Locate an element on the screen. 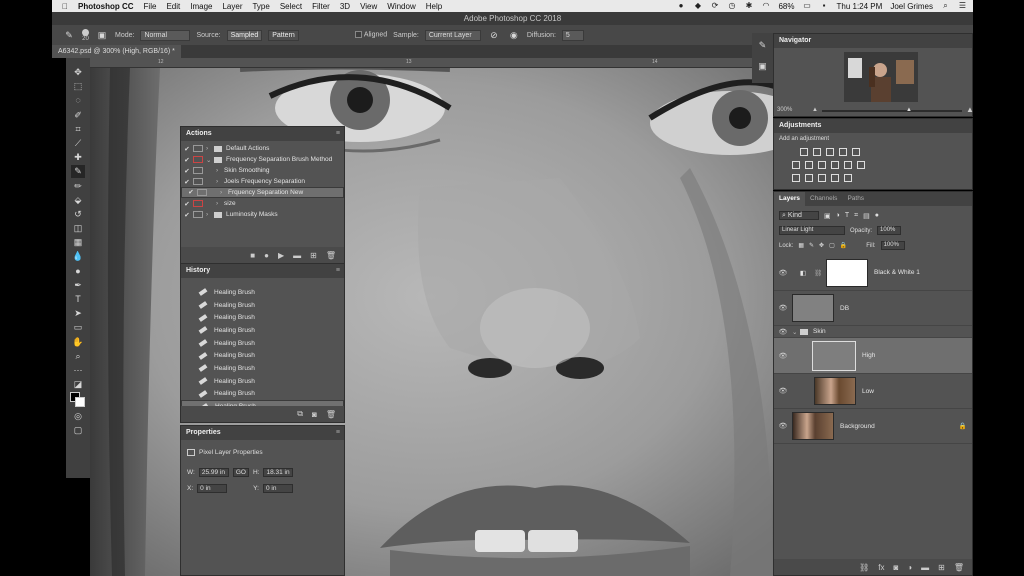  filter-adjustment-icon: ◑ is located at coordinates (838, 215).